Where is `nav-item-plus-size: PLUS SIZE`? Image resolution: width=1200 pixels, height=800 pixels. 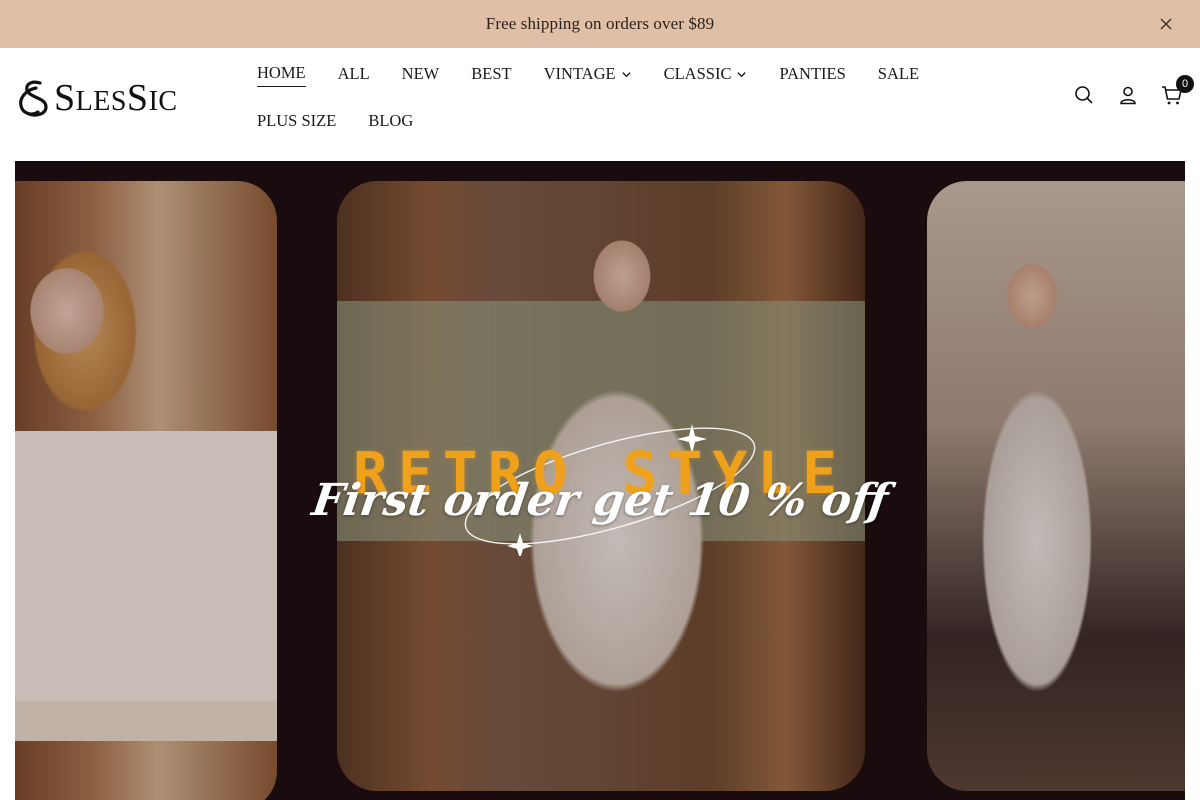 nav-item-plus-size: PLUS SIZE is located at coordinates (296, 121).